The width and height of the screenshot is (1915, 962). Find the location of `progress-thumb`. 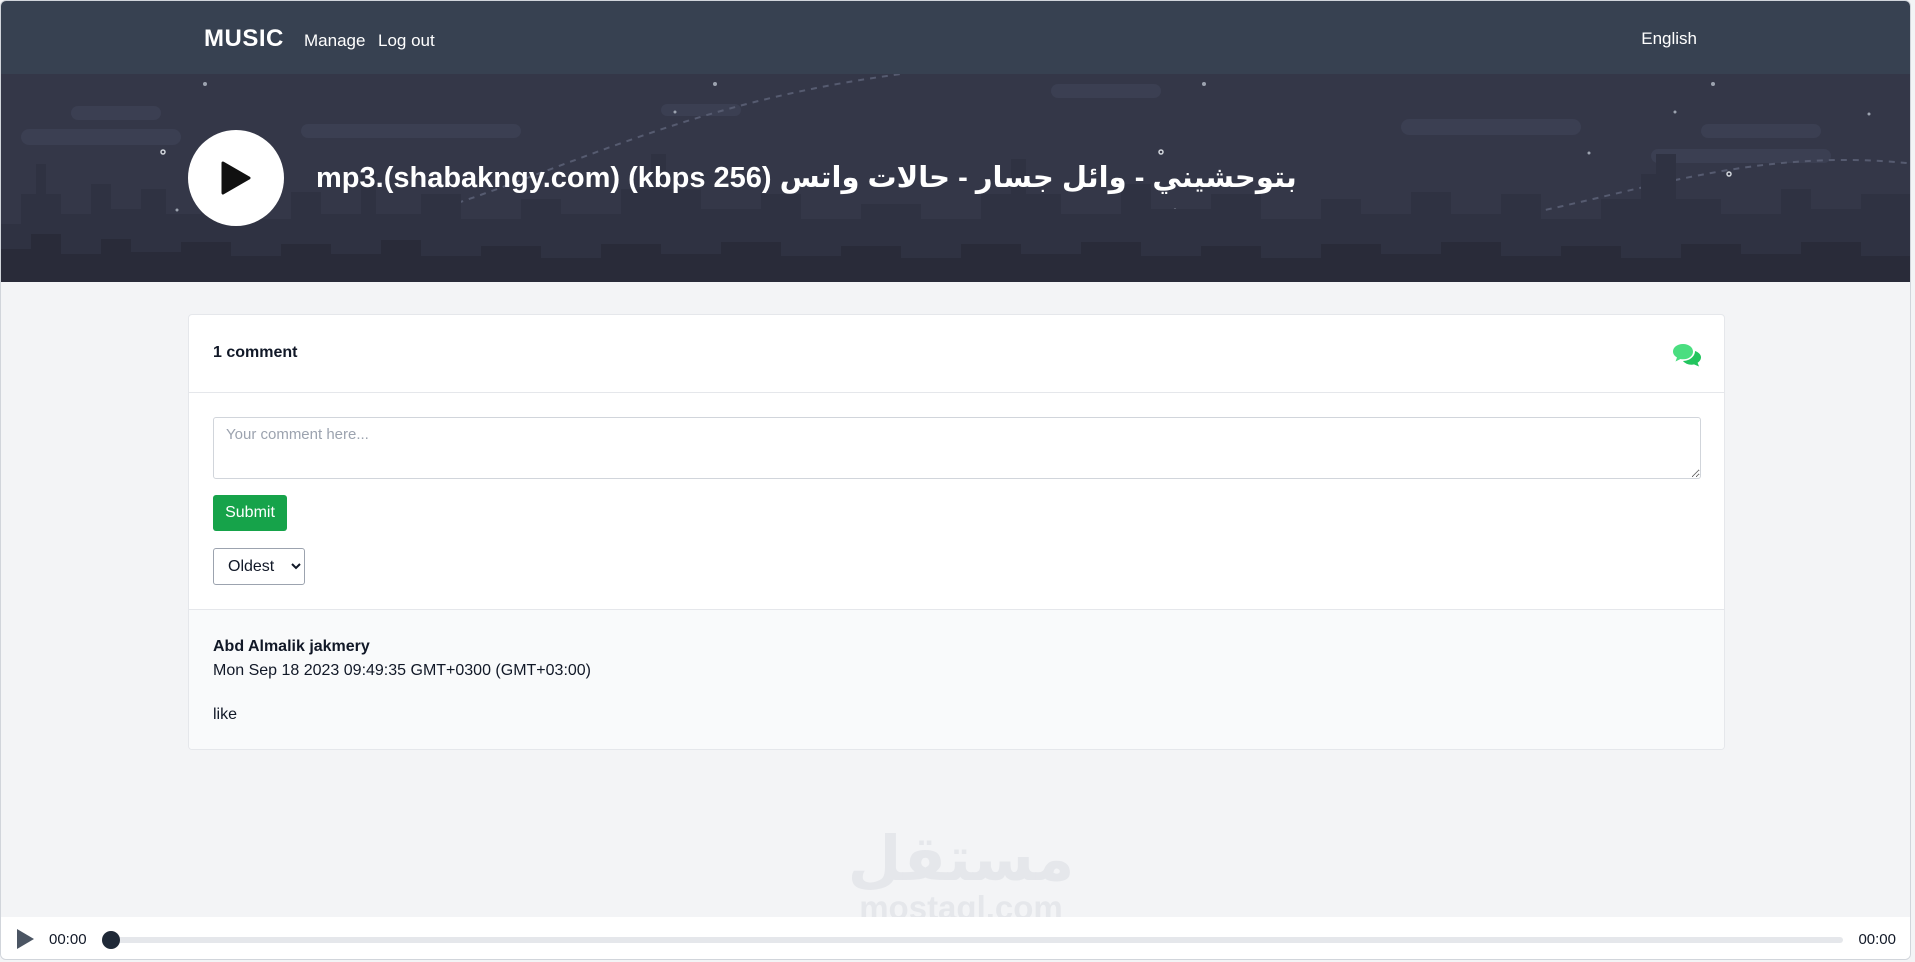

progress-thumb is located at coordinates (111, 940).